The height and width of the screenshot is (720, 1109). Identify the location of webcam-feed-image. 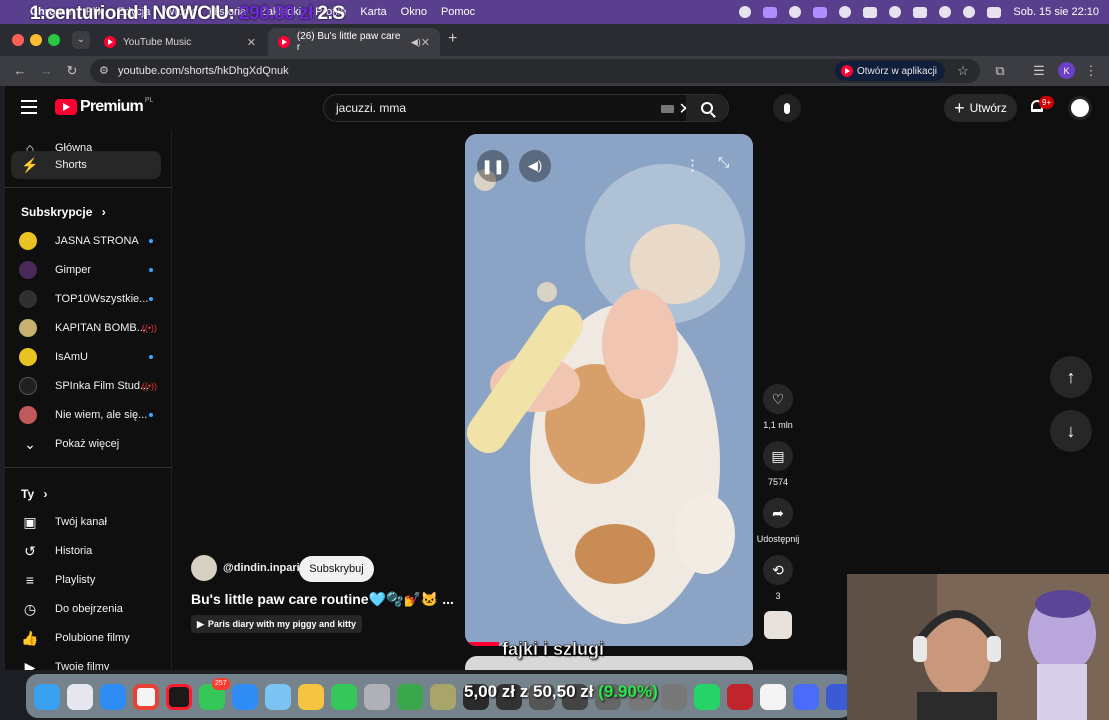
(978, 647).